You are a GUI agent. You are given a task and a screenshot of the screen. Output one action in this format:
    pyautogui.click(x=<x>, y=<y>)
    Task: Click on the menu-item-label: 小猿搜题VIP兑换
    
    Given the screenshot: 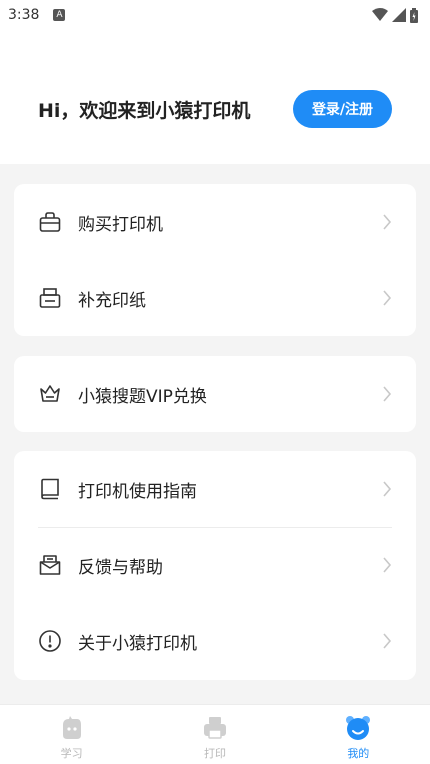 What is the action you would take?
    pyautogui.click(x=142, y=396)
    